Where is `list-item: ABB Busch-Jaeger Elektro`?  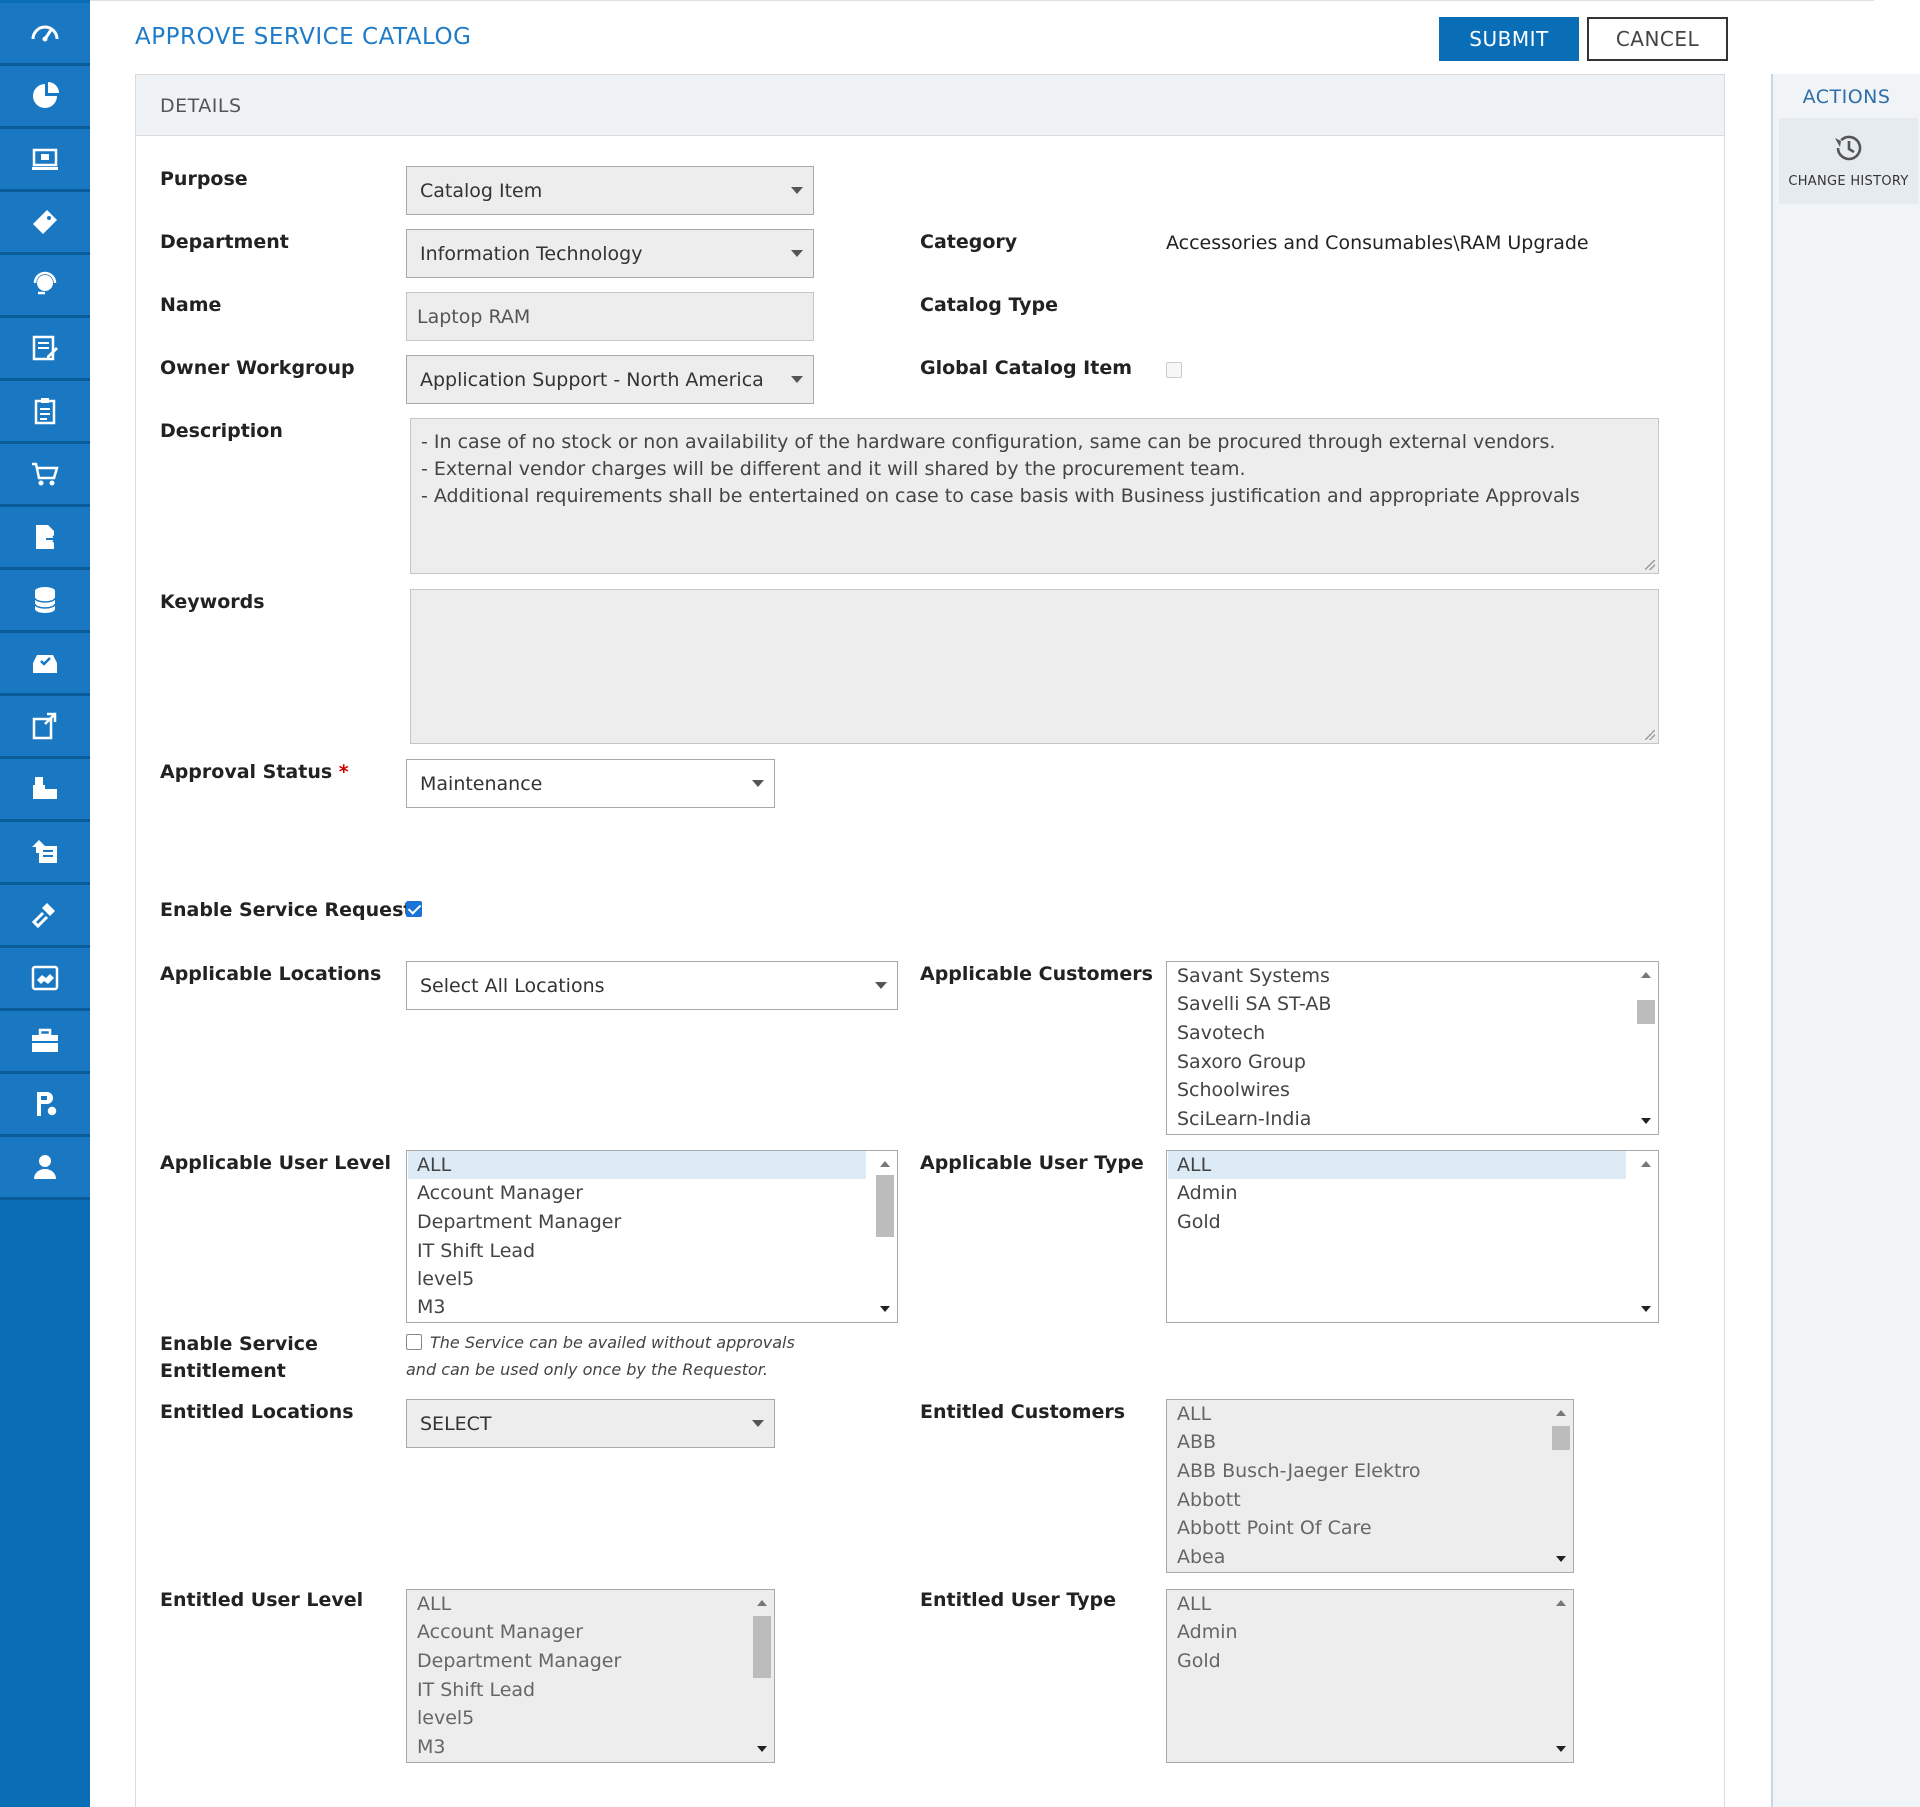 list-item: ABB Busch-Jaeger Elektro is located at coordinates (1298, 1471).